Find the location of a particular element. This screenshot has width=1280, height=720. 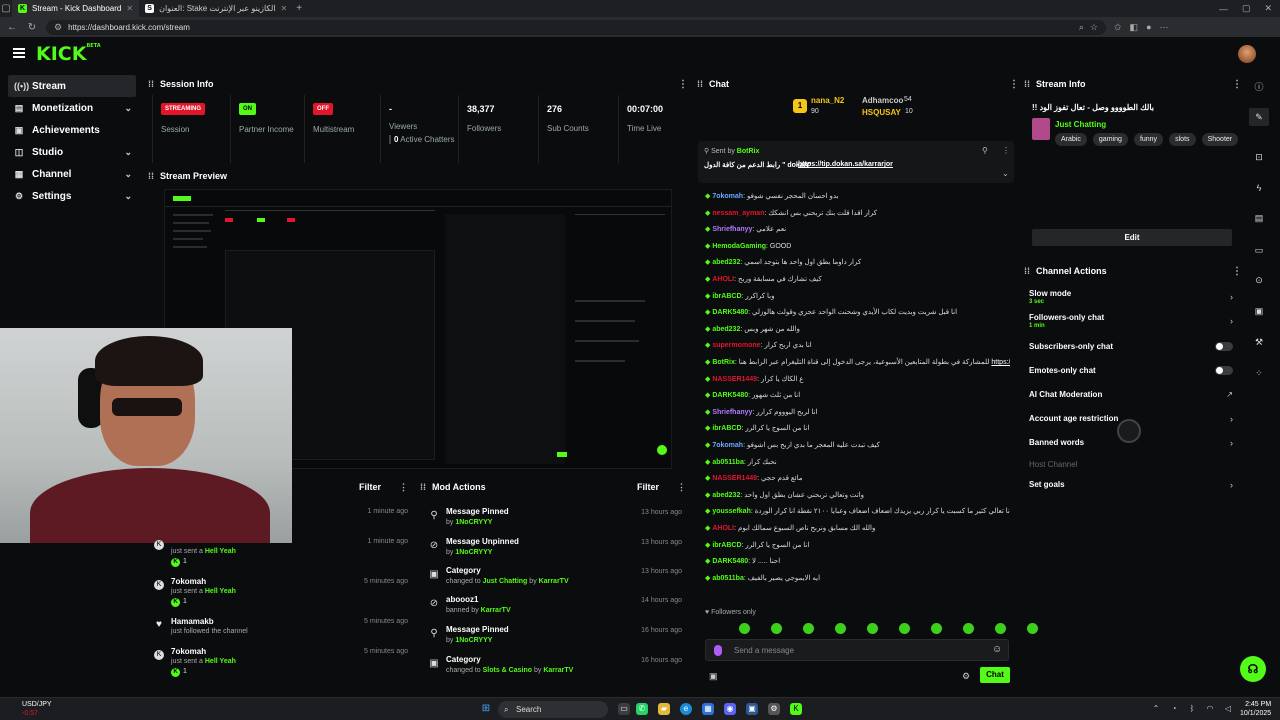

sidebar-item-studio: ◫ Studio ⌄ is located at coordinates (70, 152).